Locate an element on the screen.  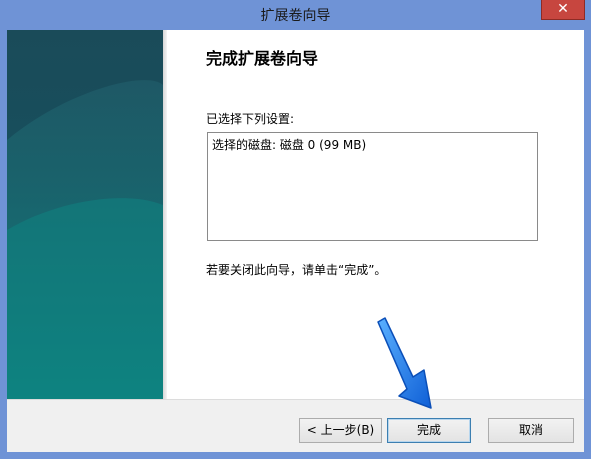
settings-summary-text: 选择的磁盘: 磁盘 0 (99 MB) is located at coordinates (289, 145).